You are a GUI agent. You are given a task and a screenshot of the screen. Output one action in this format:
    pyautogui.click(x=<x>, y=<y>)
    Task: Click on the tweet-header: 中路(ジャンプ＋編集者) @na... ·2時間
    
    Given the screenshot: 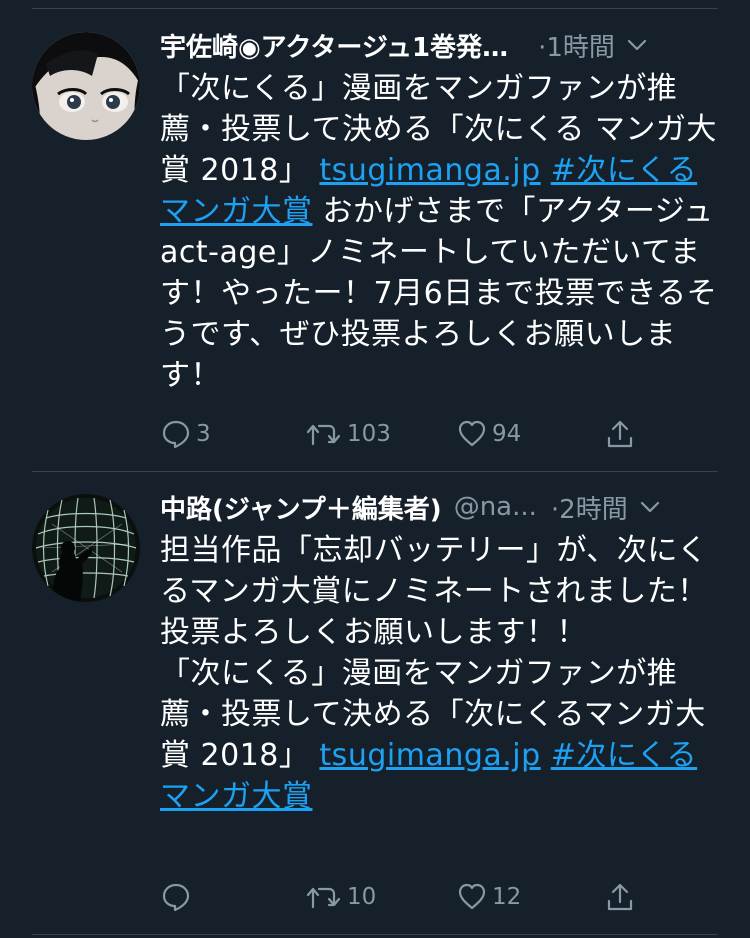 What is the action you would take?
    pyautogui.click(x=441, y=507)
    